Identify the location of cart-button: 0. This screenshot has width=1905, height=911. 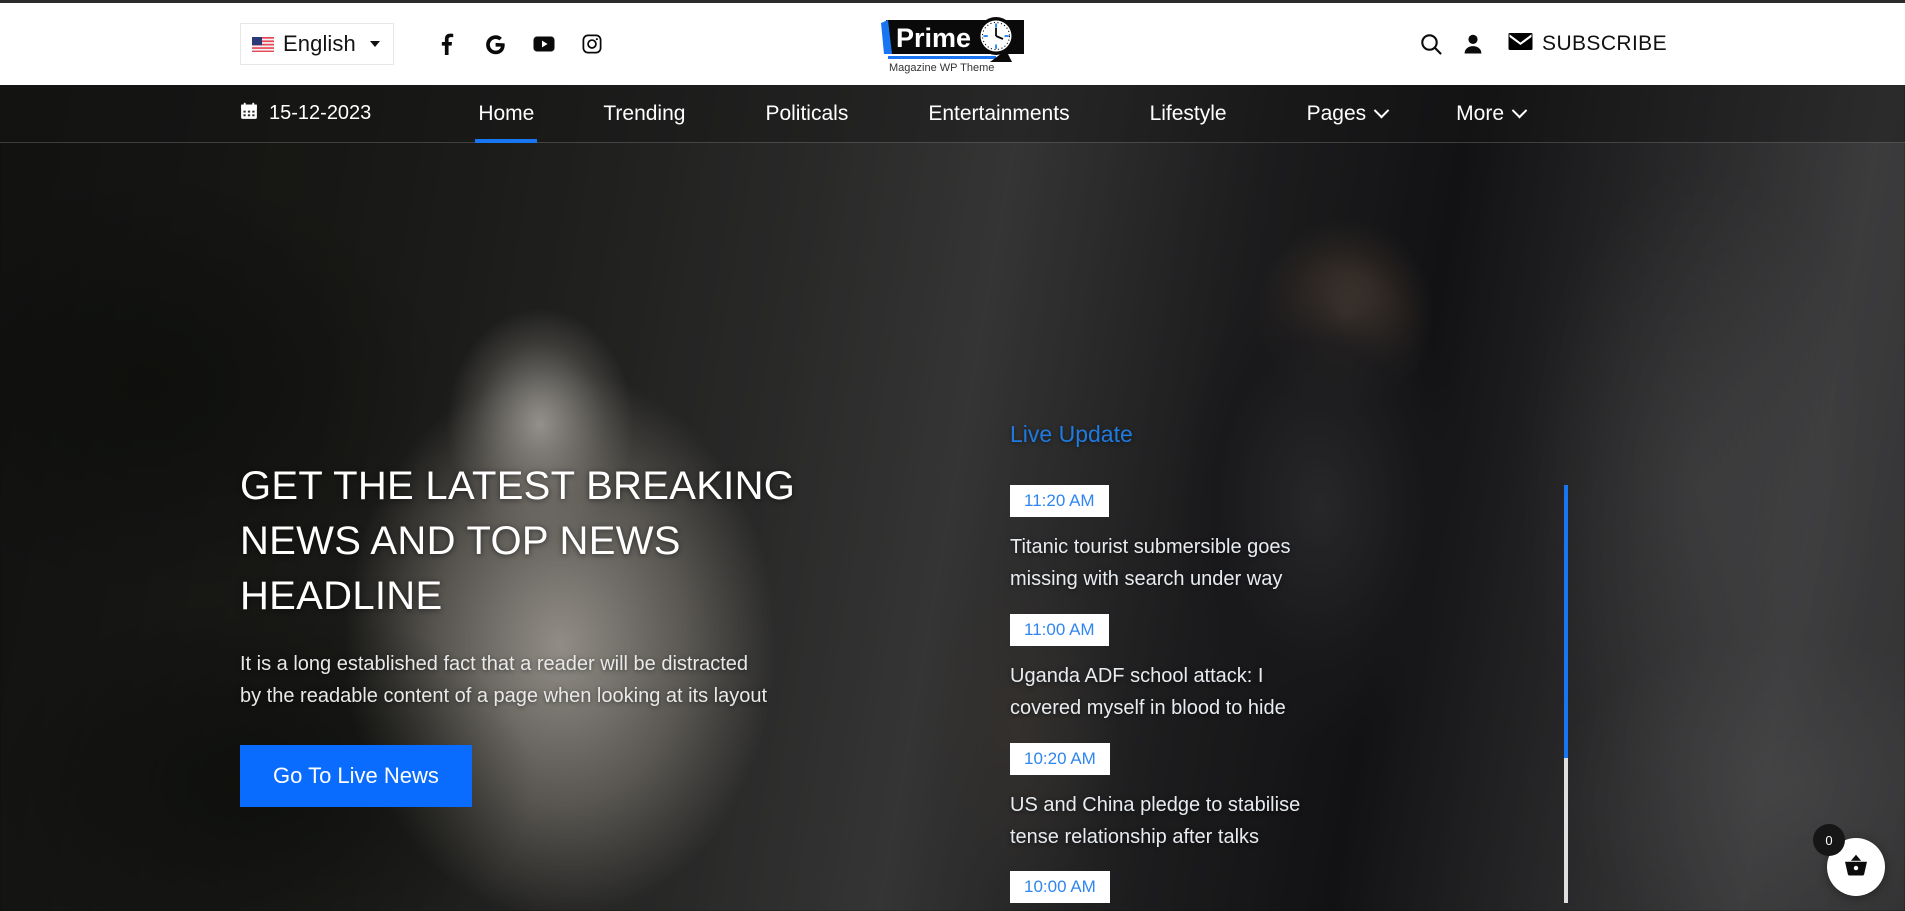
(1849, 860).